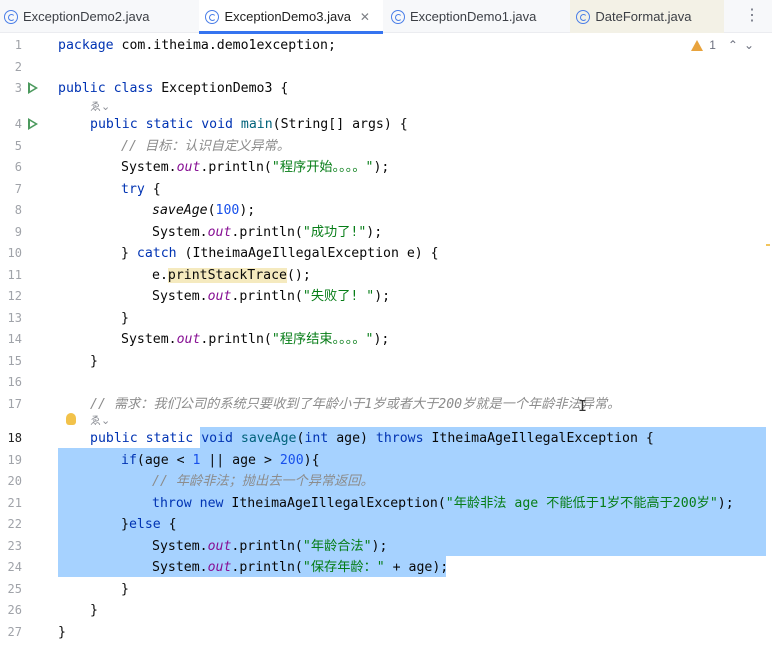 Image resolution: width=772 pixels, height=658 pixels. Describe the element at coordinates (14, 524) in the screenshot. I see `line-number: 22` at that location.